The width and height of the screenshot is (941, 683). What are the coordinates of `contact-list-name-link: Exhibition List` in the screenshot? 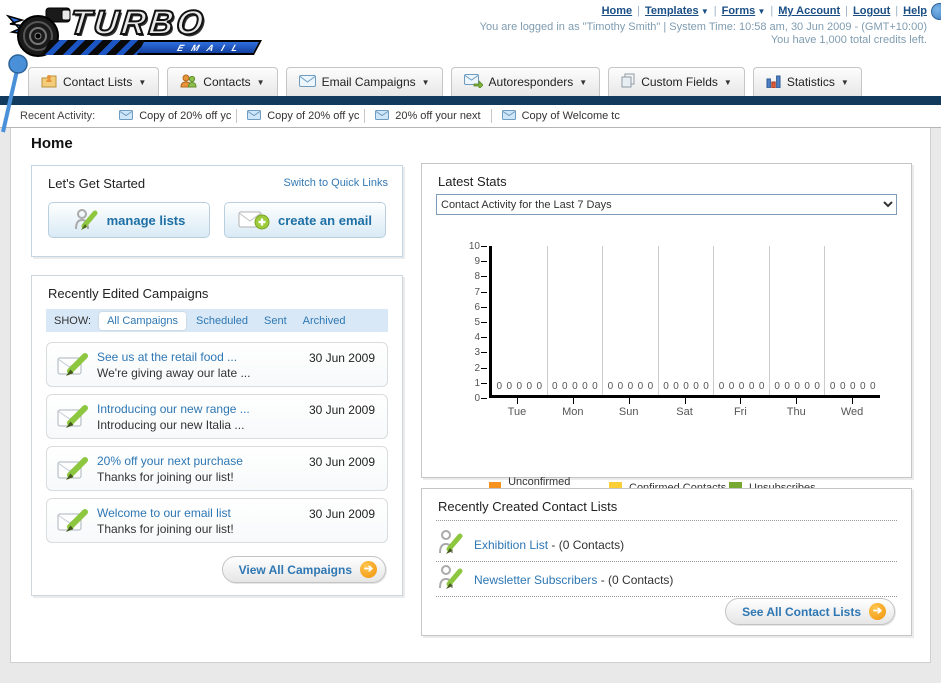 It's located at (511, 545).